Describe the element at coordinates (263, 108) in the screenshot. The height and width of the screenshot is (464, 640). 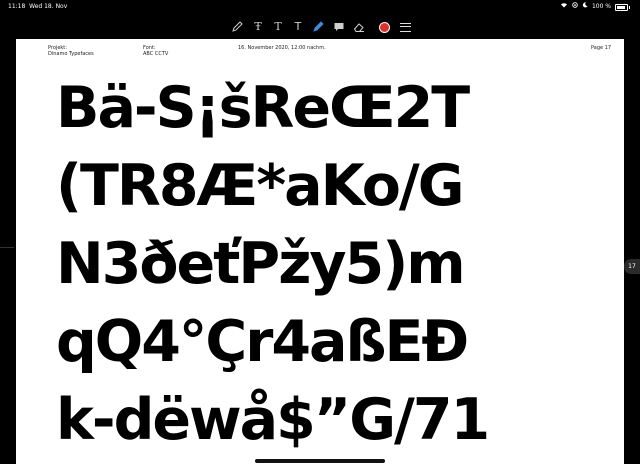
I see `specimen-line-1: Bä-S¡šReŒ2T` at that location.